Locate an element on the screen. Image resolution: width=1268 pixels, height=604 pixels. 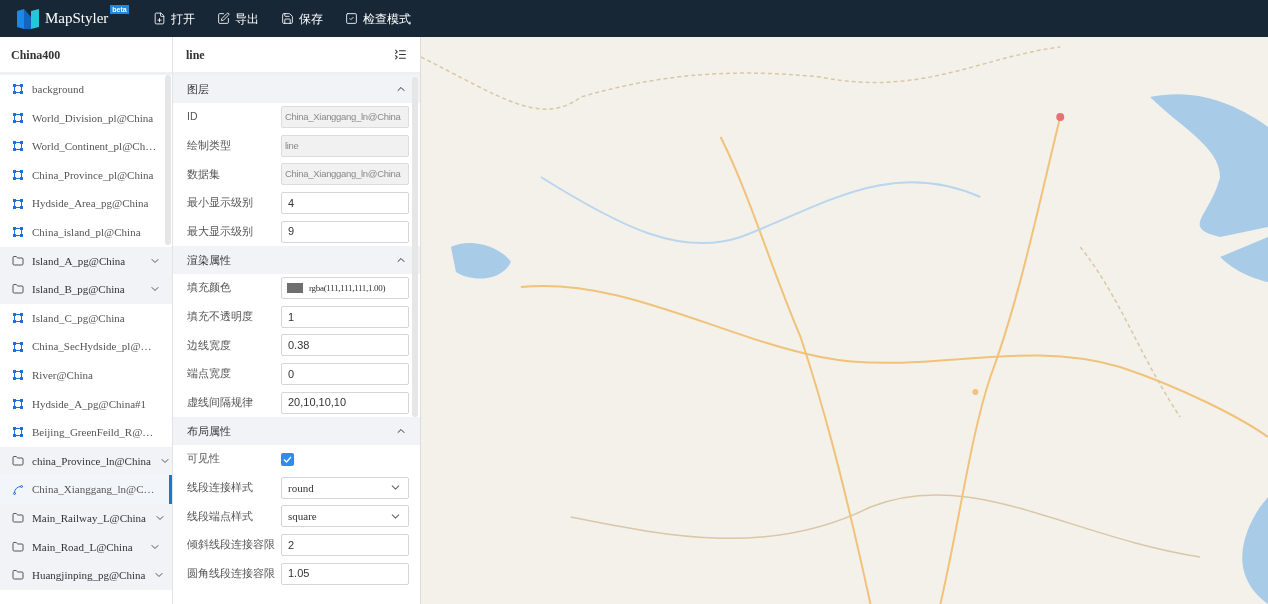
toolbar-button: 导出 is located at coordinates (237, 18).